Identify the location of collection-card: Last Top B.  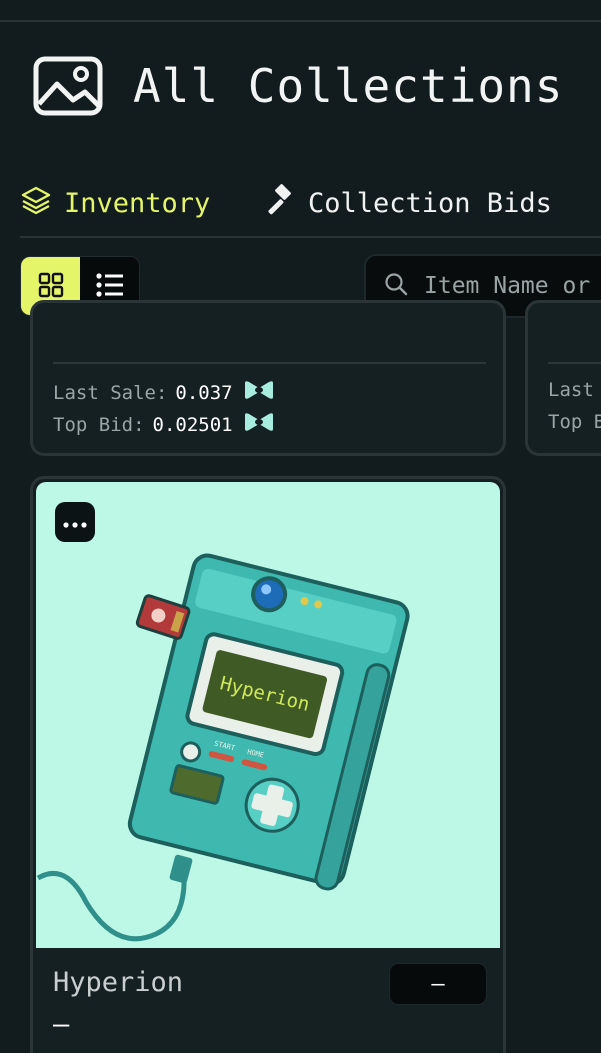
(563, 378).